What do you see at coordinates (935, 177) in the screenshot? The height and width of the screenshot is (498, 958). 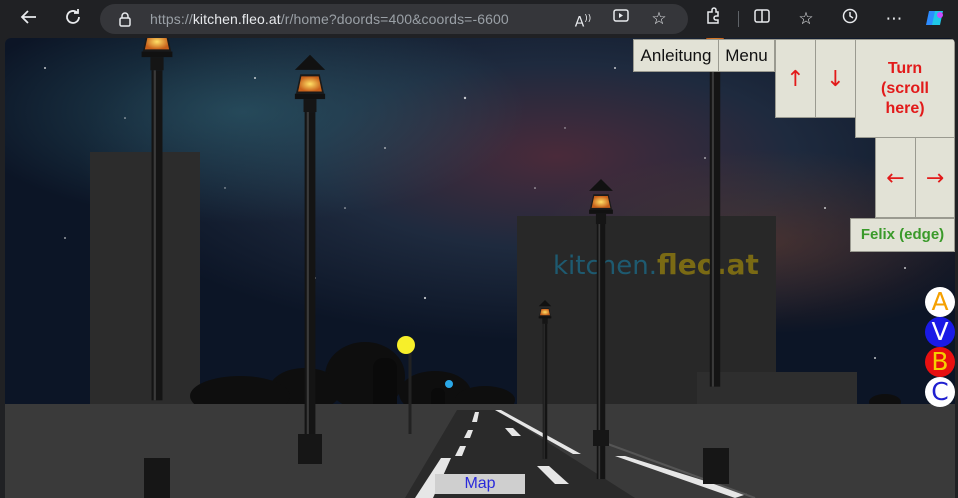 I see `turn-right-button: →` at bounding box center [935, 177].